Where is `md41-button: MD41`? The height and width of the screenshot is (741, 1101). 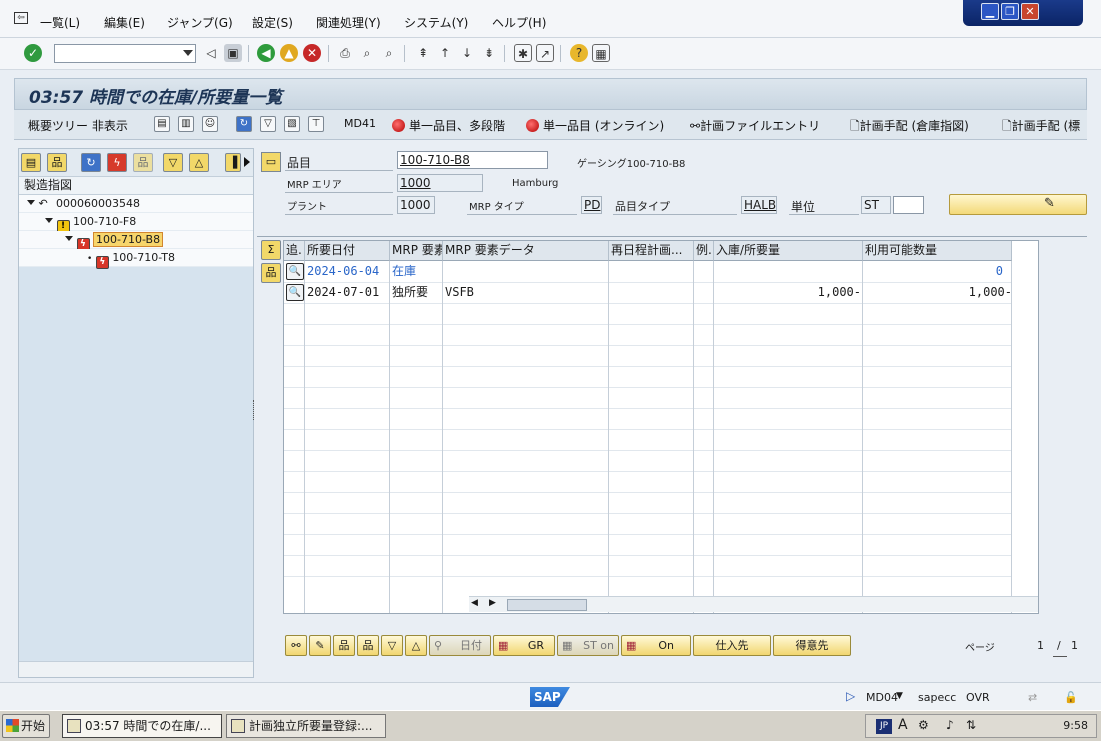
md41-button: MD41 is located at coordinates (360, 123).